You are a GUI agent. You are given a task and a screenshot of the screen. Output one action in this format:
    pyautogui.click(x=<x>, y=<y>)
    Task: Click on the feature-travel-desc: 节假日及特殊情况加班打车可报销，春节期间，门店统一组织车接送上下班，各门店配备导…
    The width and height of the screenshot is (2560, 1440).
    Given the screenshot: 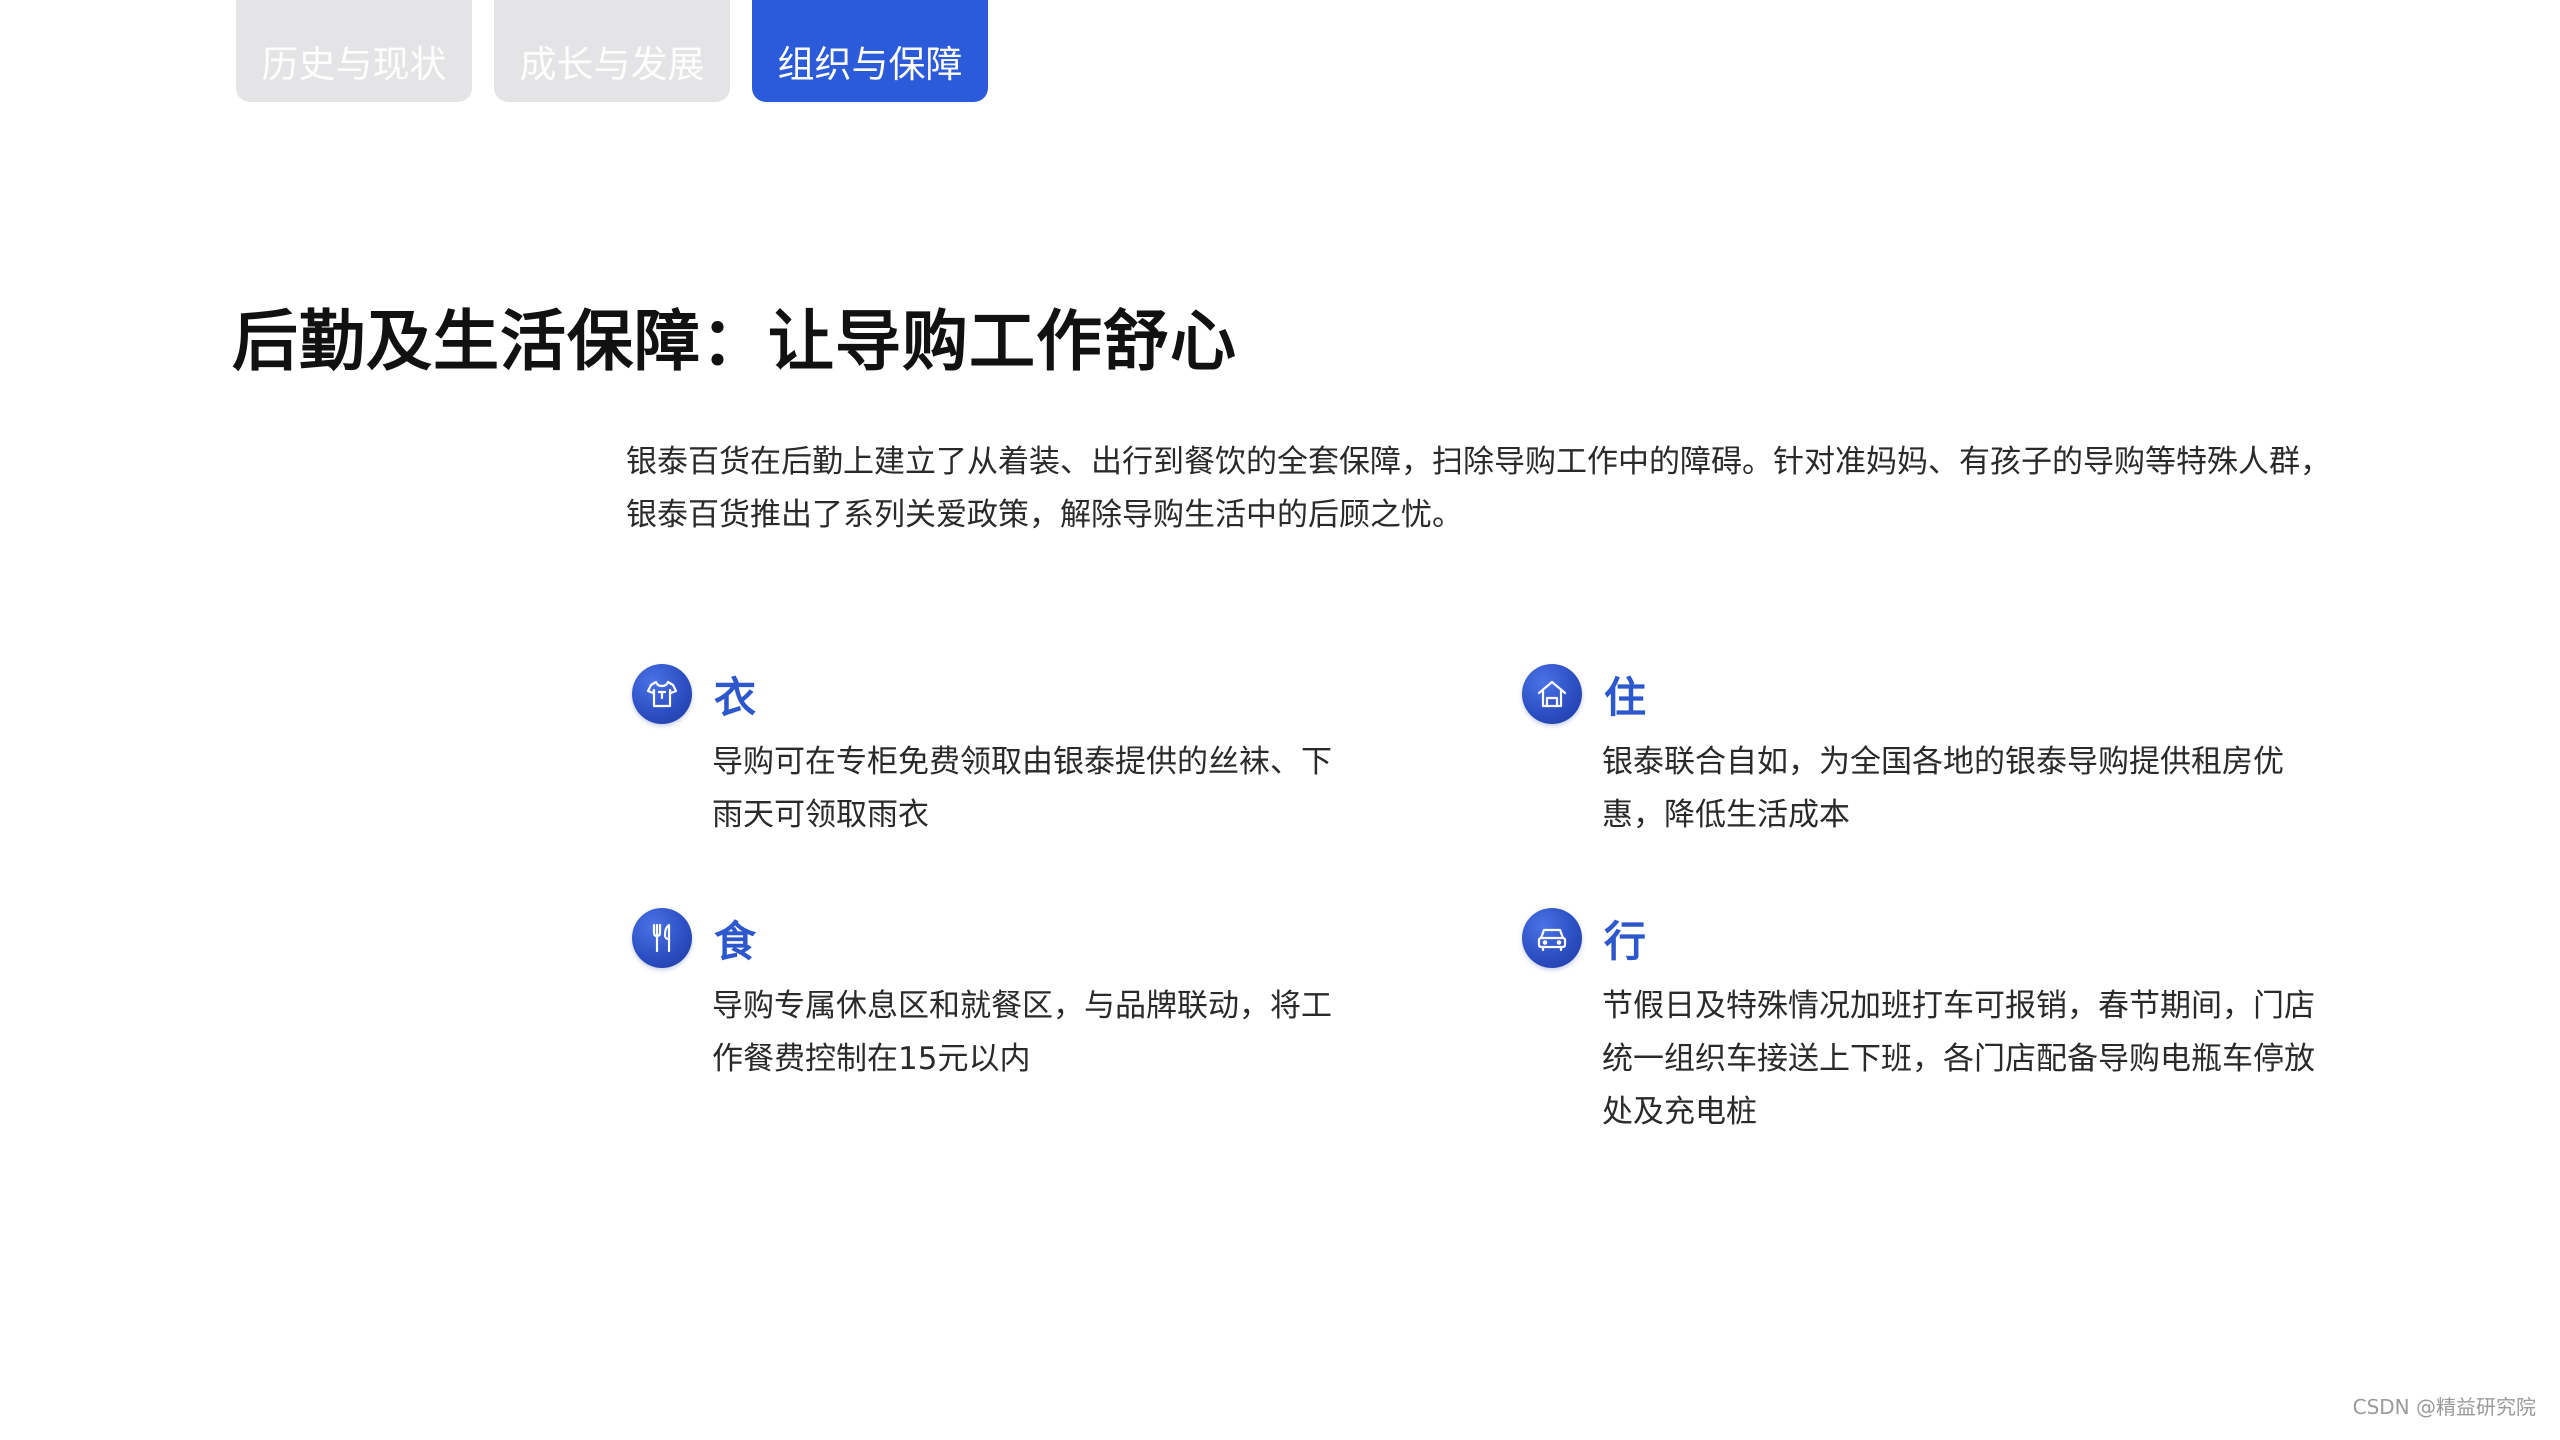 What is the action you would take?
    pyautogui.click(x=1958, y=1059)
    